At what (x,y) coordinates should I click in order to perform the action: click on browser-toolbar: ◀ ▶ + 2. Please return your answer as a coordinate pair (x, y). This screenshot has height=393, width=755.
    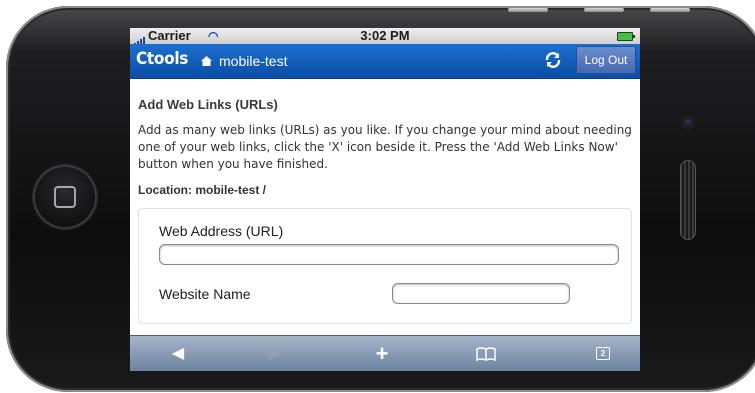
    Looking at the image, I should click on (385, 353).